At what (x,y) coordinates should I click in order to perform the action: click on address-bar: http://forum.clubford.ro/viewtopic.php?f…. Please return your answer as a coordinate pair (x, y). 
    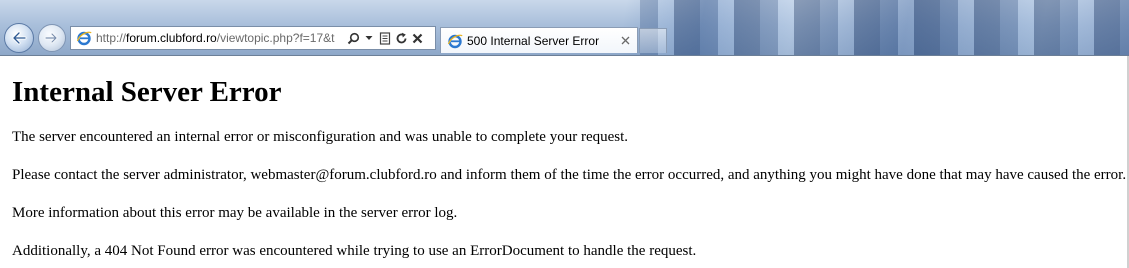
    Looking at the image, I should click on (253, 38).